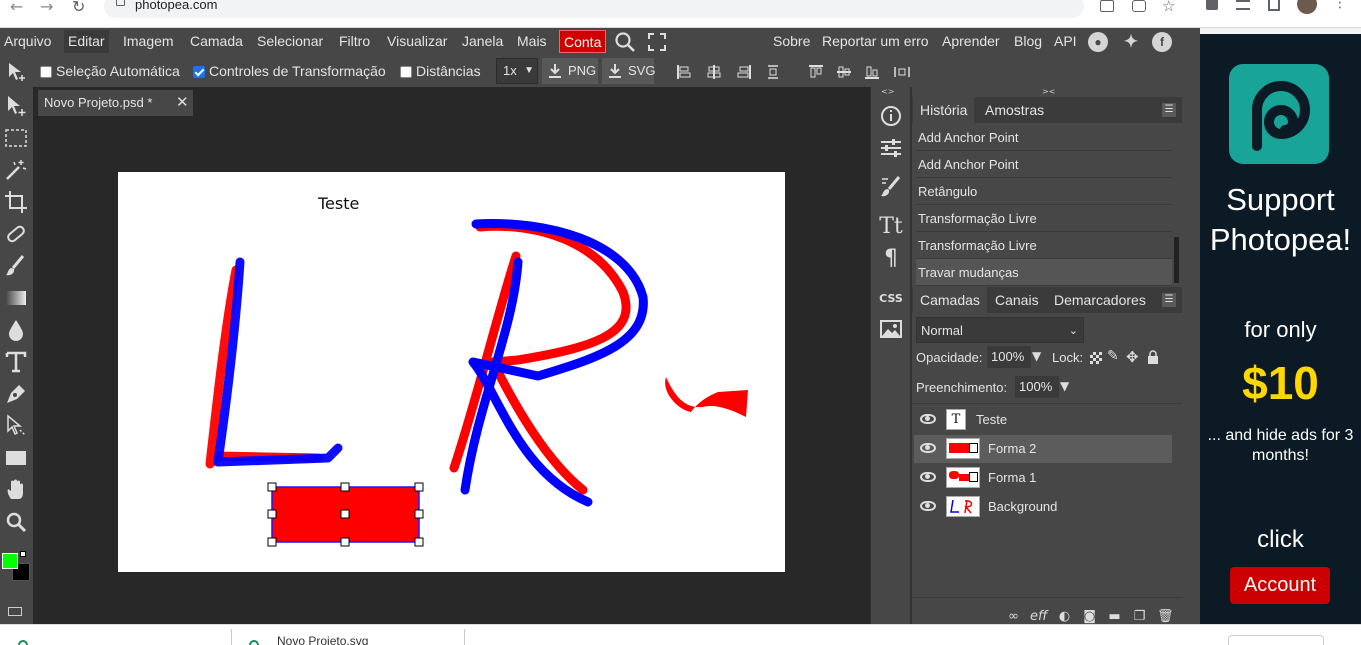 The height and width of the screenshot is (645, 1361). What do you see at coordinates (791, 41) in the screenshot?
I see `link-sobre: Sobre` at bounding box center [791, 41].